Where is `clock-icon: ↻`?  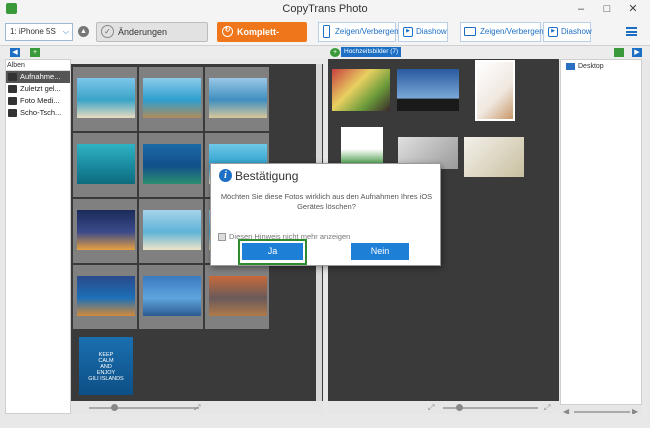 clock-icon: ↻ is located at coordinates (227, 31).